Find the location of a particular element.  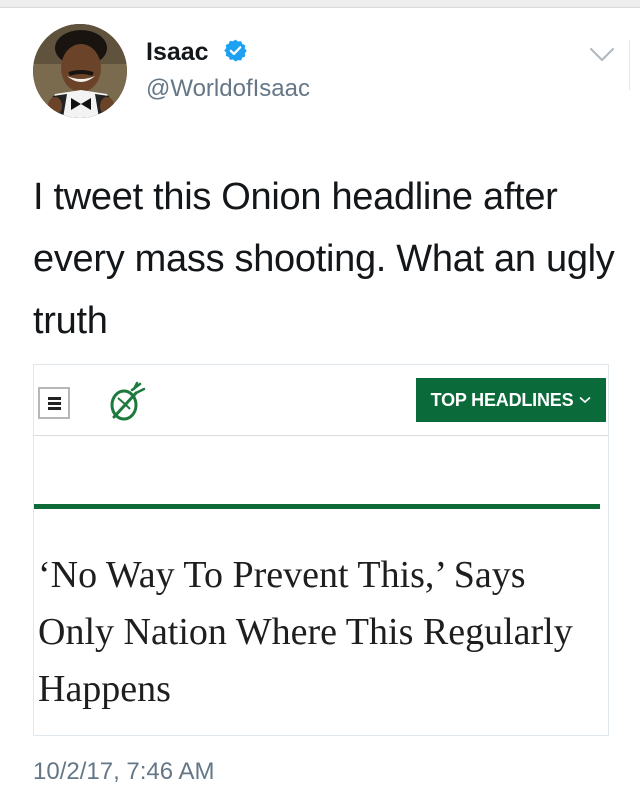

avatar is located at coordinates (80, 71).